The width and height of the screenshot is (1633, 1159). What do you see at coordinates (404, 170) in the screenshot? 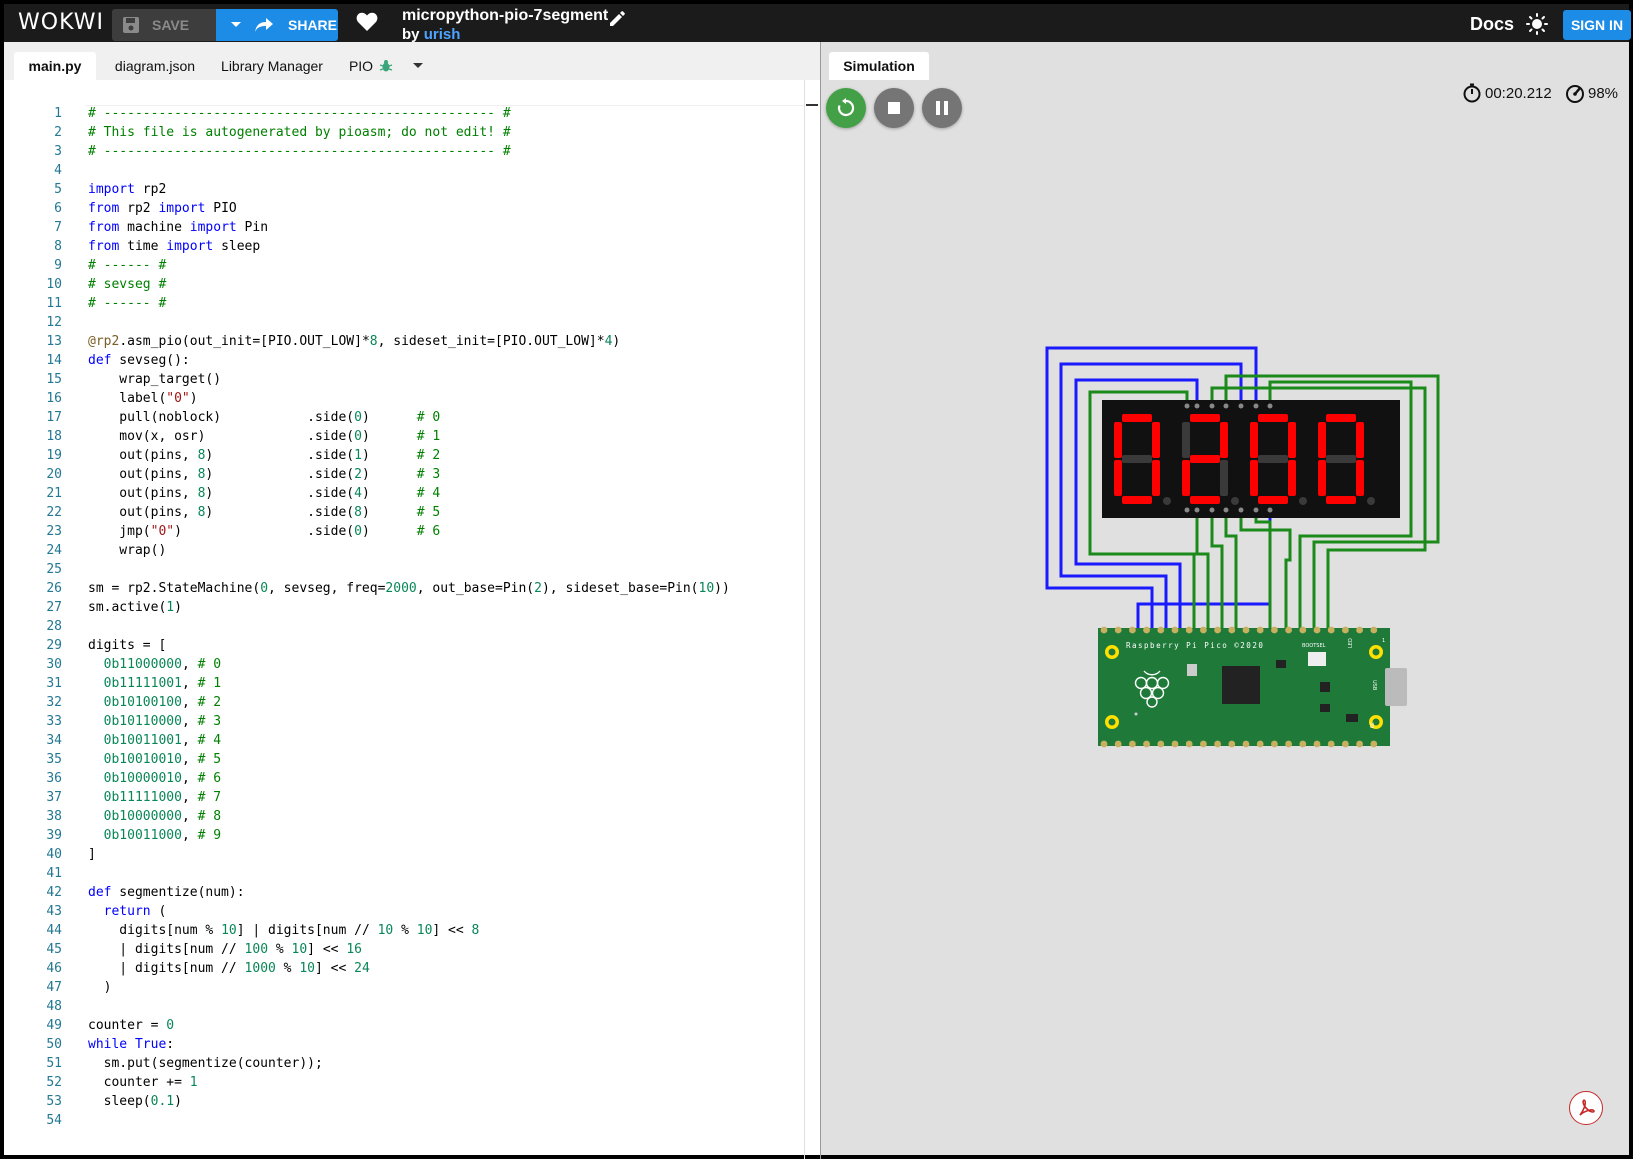
I see `code-line: 4` at bounding box center [404, 170].